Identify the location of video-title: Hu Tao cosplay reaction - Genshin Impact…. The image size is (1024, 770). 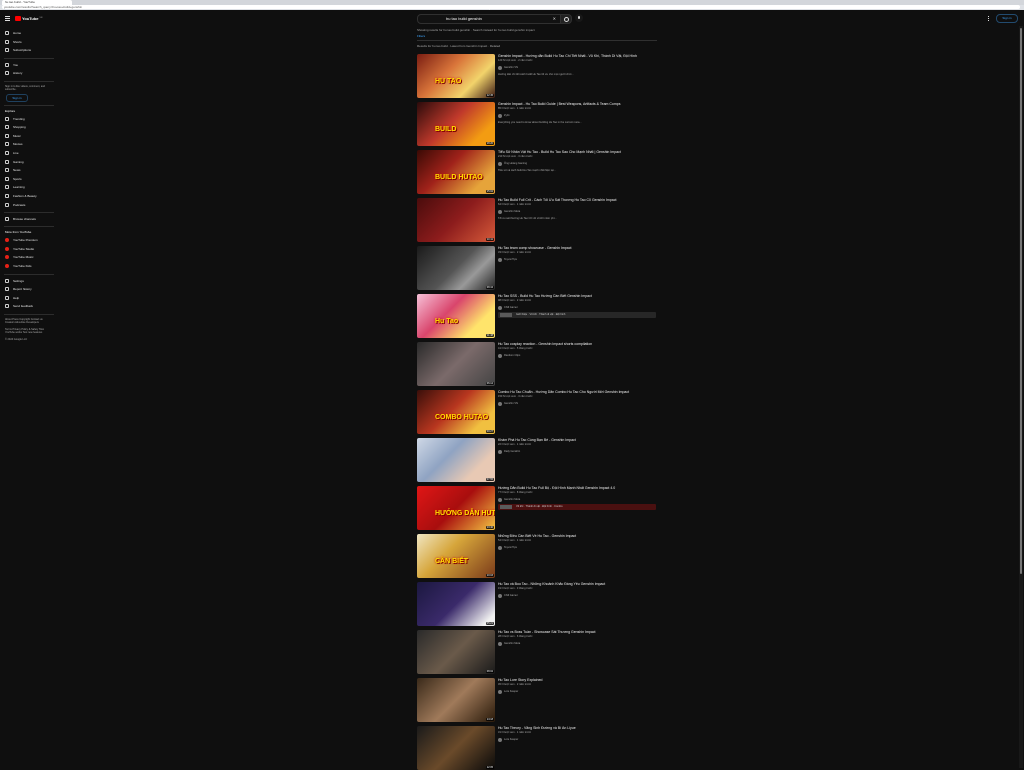
(577, 344).